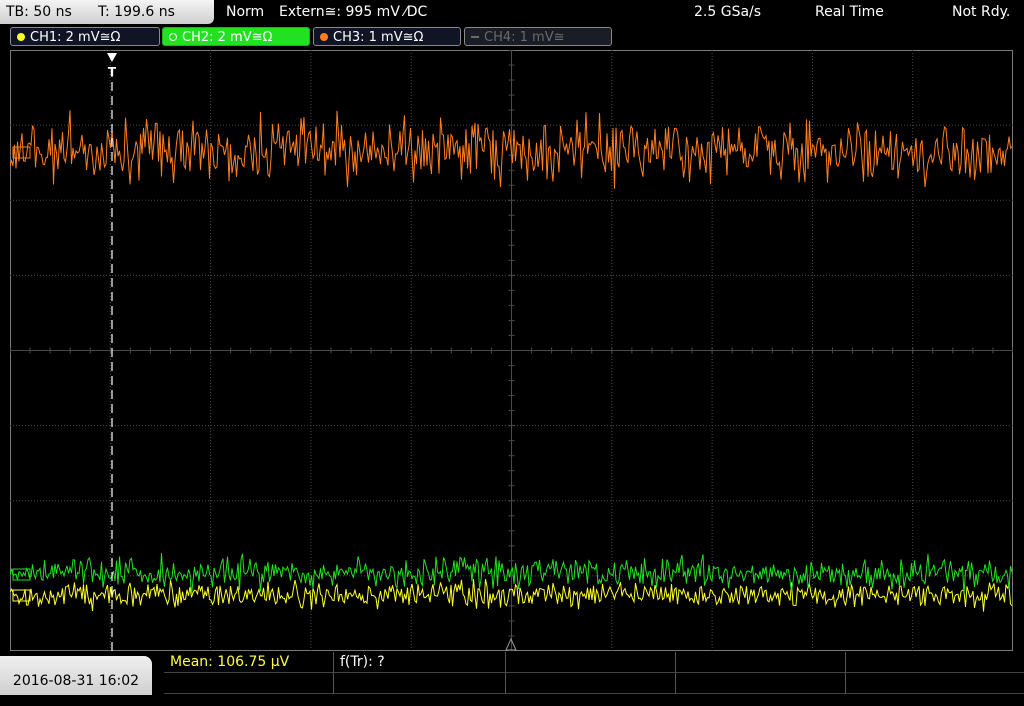  What do you see at coordinates (524, 37) in the screenshot?
I see `channel-4-label: CH4: 1 mV≅` at bounding box center [524, 37].